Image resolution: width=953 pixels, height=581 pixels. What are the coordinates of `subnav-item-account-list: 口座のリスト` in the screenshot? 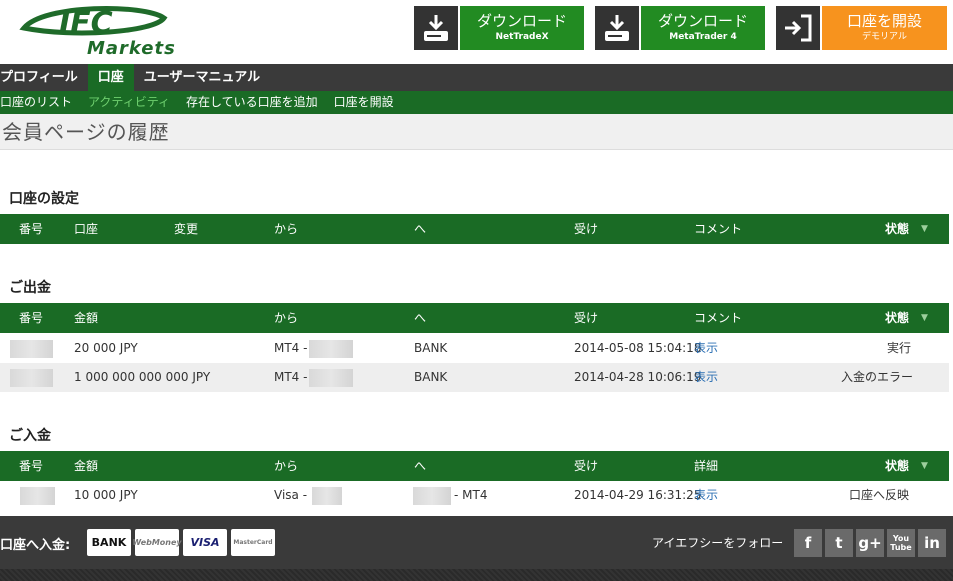 It's located at (40, 102).